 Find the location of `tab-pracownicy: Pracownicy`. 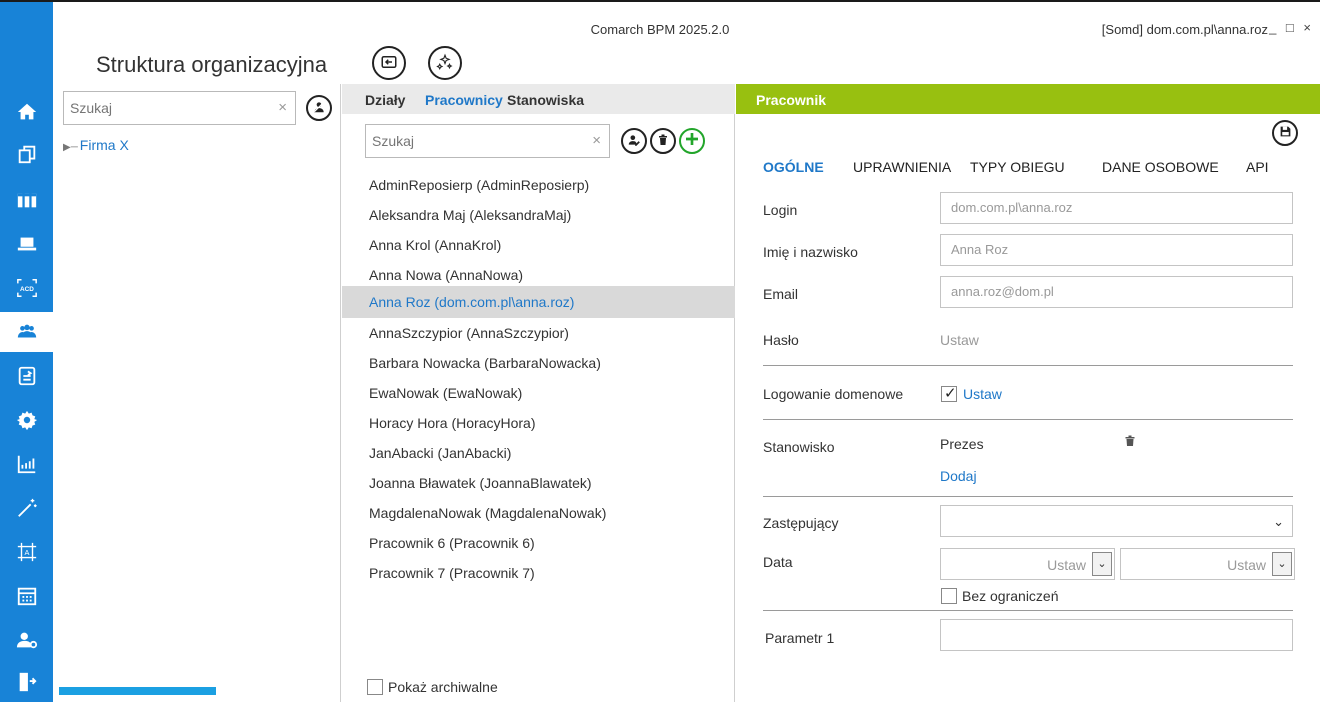

tab-pracownicy: Pracownicy is located at coordinates (464, 100).